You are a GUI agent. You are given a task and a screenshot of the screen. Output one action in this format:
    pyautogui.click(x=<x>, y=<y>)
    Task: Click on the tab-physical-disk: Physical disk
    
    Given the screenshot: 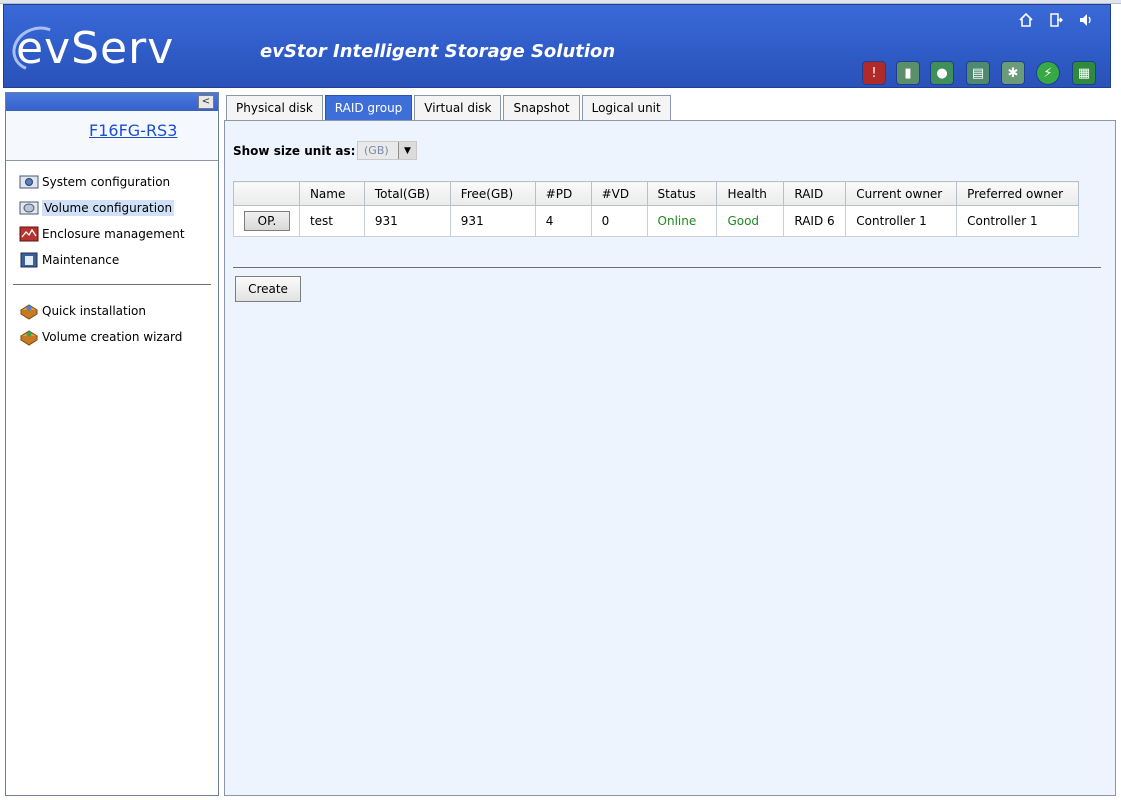 What is the action you would take?
    pyautogui.click(x=274, y=107)
    